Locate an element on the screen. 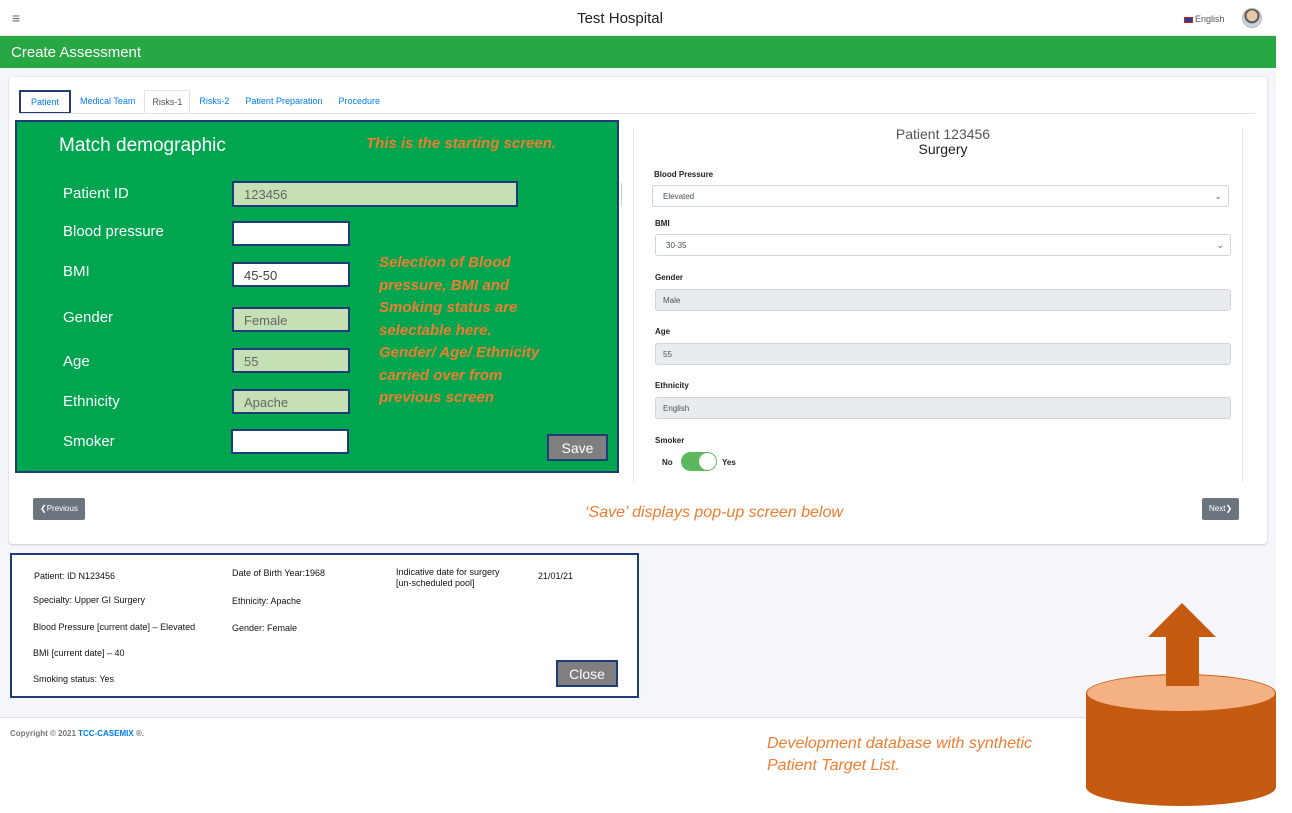 This screenshot has height=813, width=1292. footer is located at coordinates (638, 733).